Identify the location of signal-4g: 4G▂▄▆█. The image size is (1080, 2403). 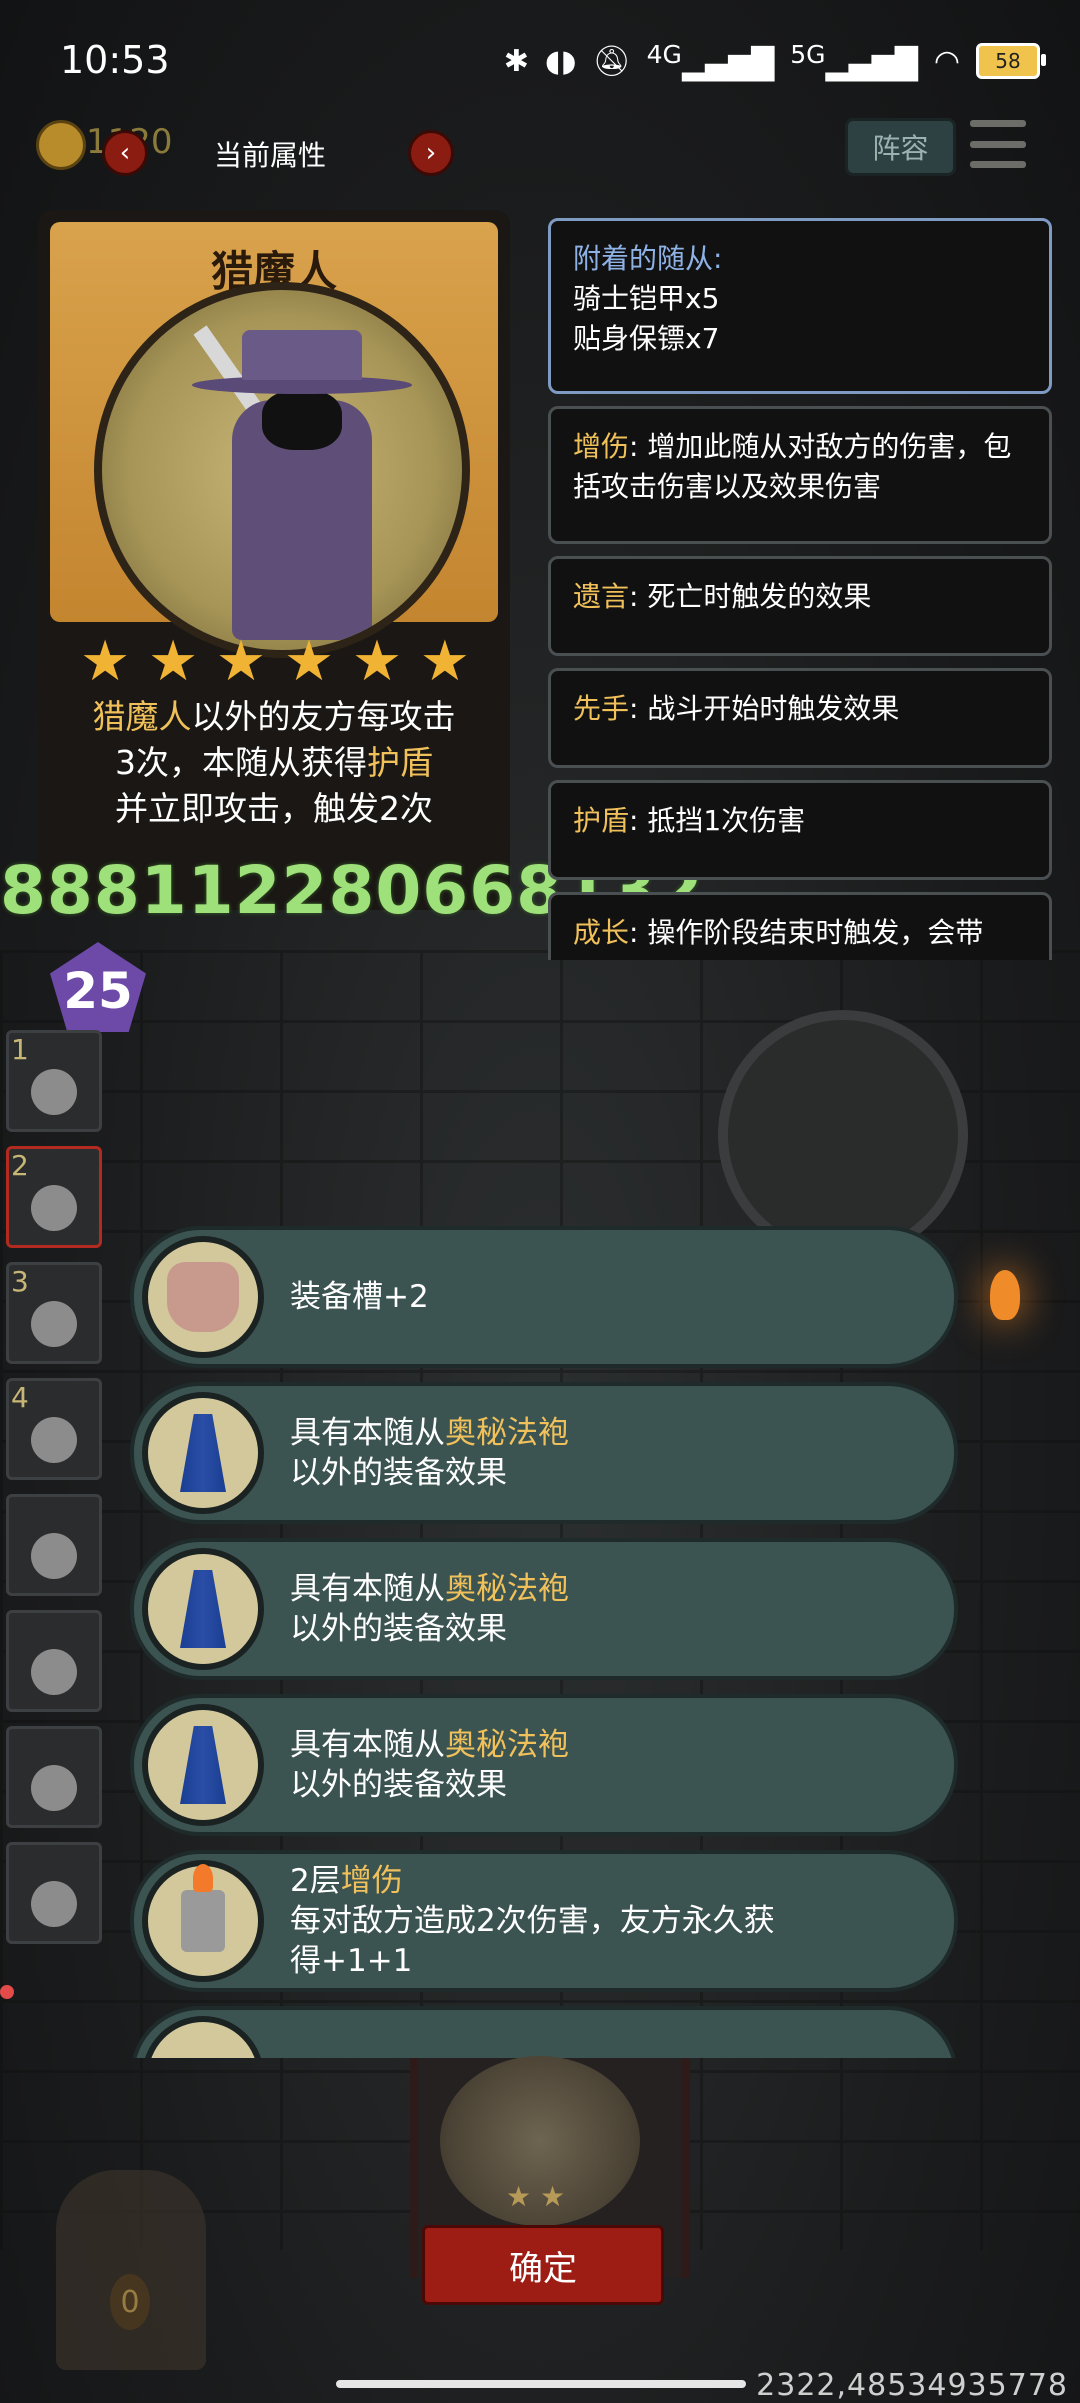
(710, 61).